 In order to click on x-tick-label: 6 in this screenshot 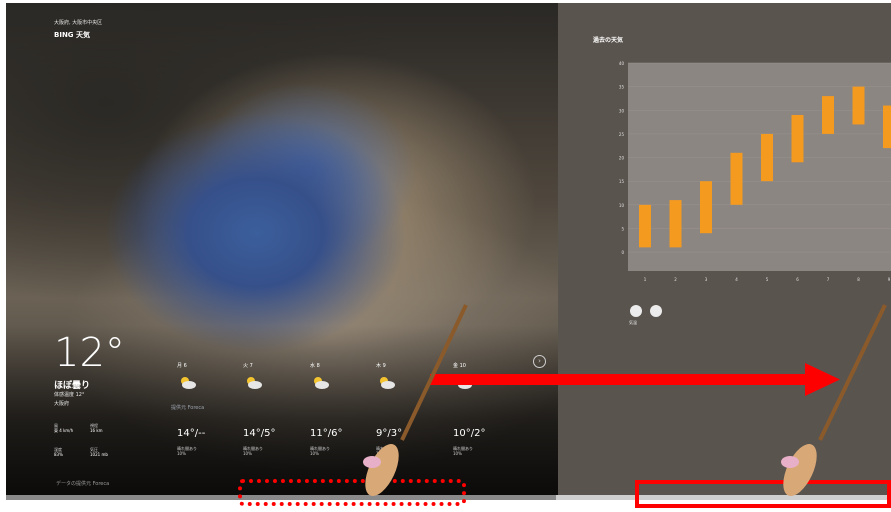, I will do `click(797, 279)`.